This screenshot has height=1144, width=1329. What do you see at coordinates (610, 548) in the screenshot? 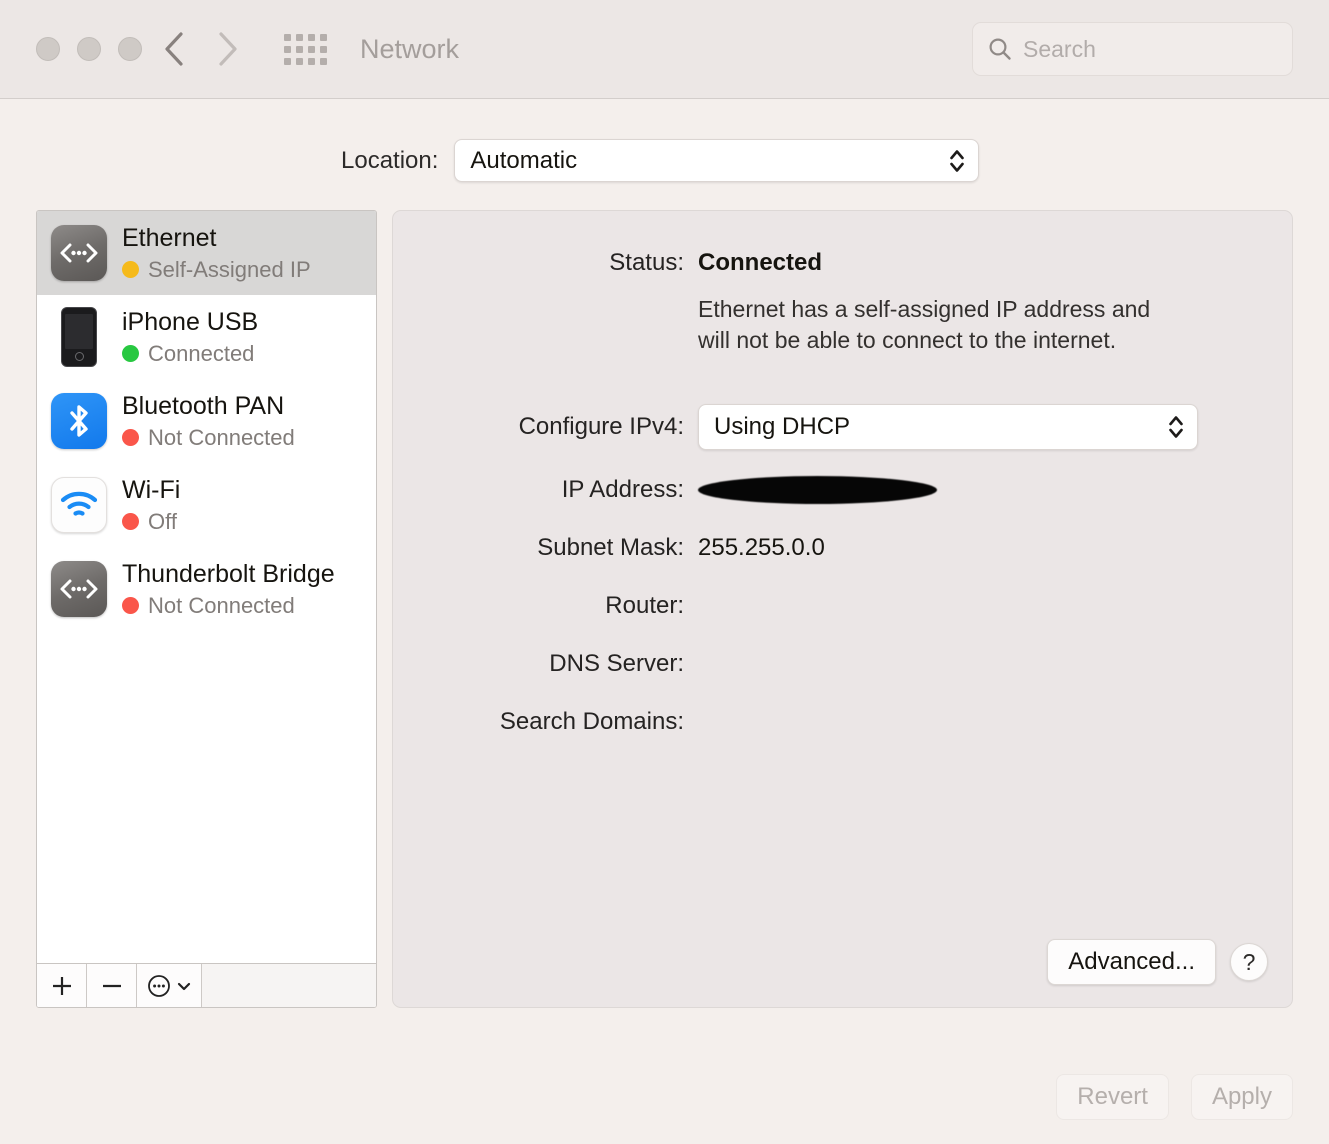
I see `subnet-mask-label: Subnet Mask:` at bounding box center [610, 548].